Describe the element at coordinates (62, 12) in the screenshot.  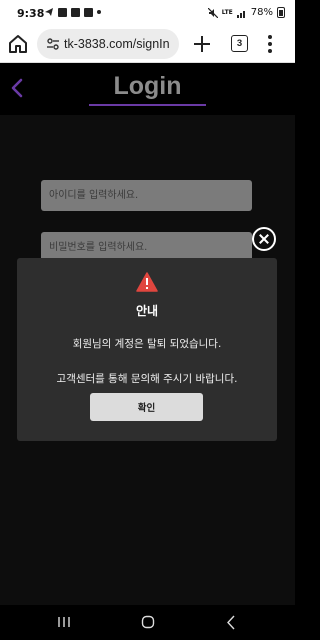
I see `image-icon` at that location.